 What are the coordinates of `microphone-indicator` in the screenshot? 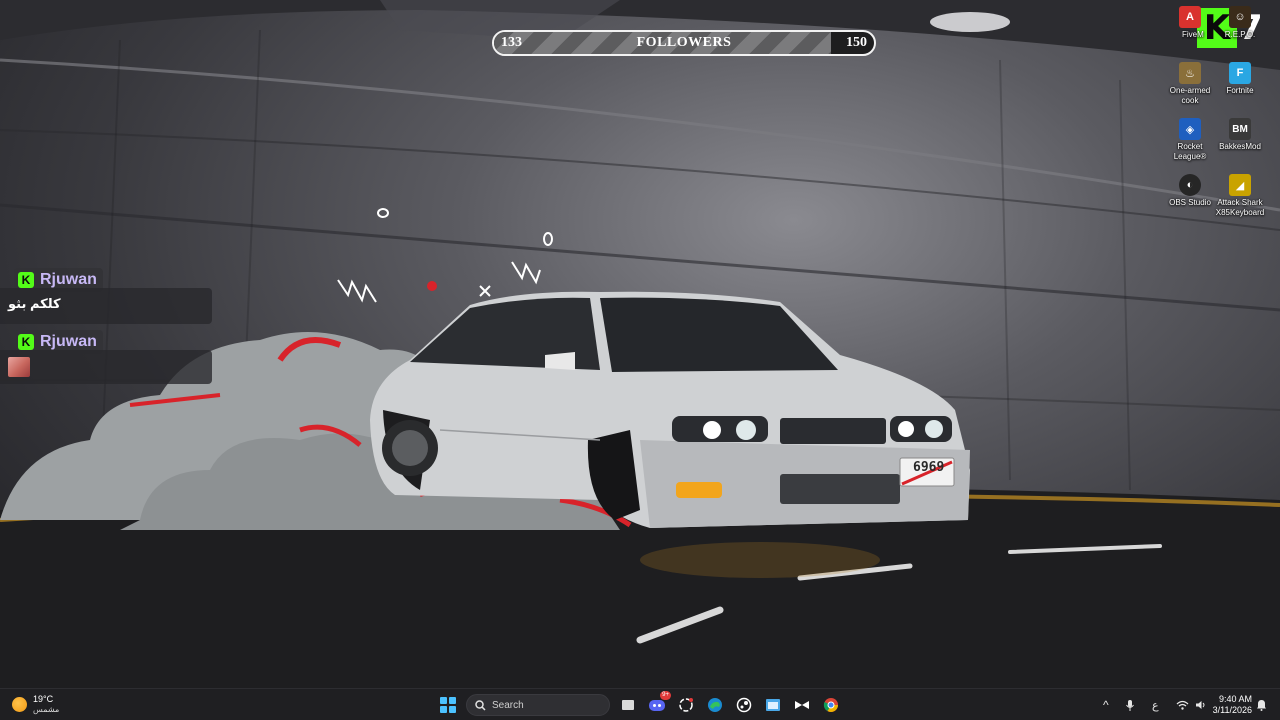 It's located at (1130, 704).